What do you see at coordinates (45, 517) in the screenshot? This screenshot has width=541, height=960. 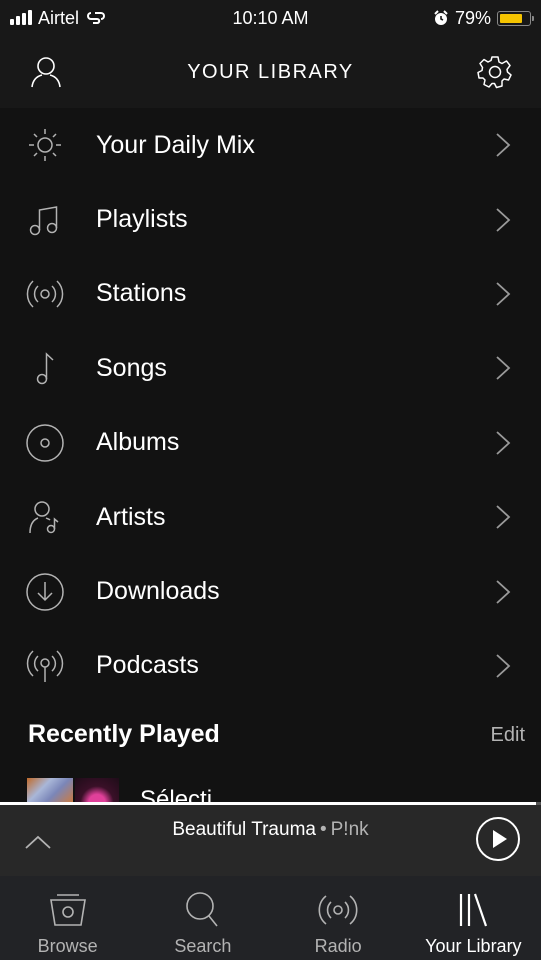 I see `artist-icon` at bounding box center [45, 517].